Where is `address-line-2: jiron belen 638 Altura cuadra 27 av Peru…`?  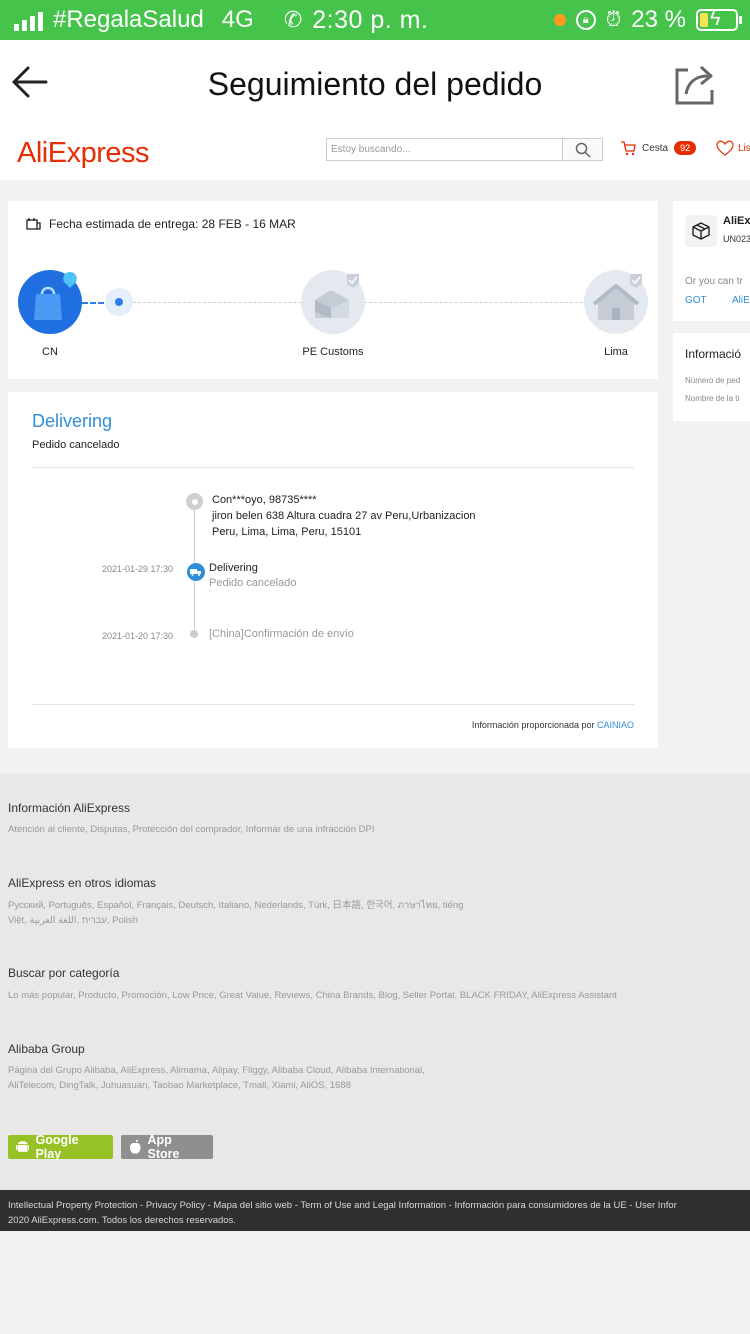
address-line-2: jiron belen 638 Altura cuadra 27 av Peru… is located at coordinates (344, 516).